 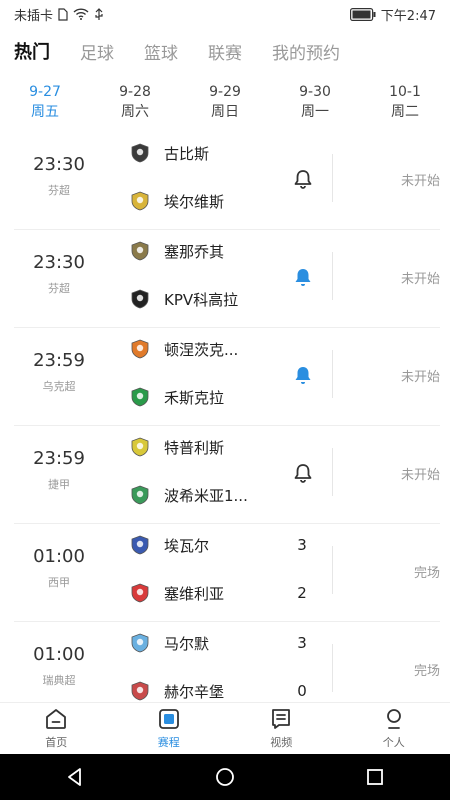 I want to click on status-bar: 未插卡 下午2:47, so click(x=225, y=14).